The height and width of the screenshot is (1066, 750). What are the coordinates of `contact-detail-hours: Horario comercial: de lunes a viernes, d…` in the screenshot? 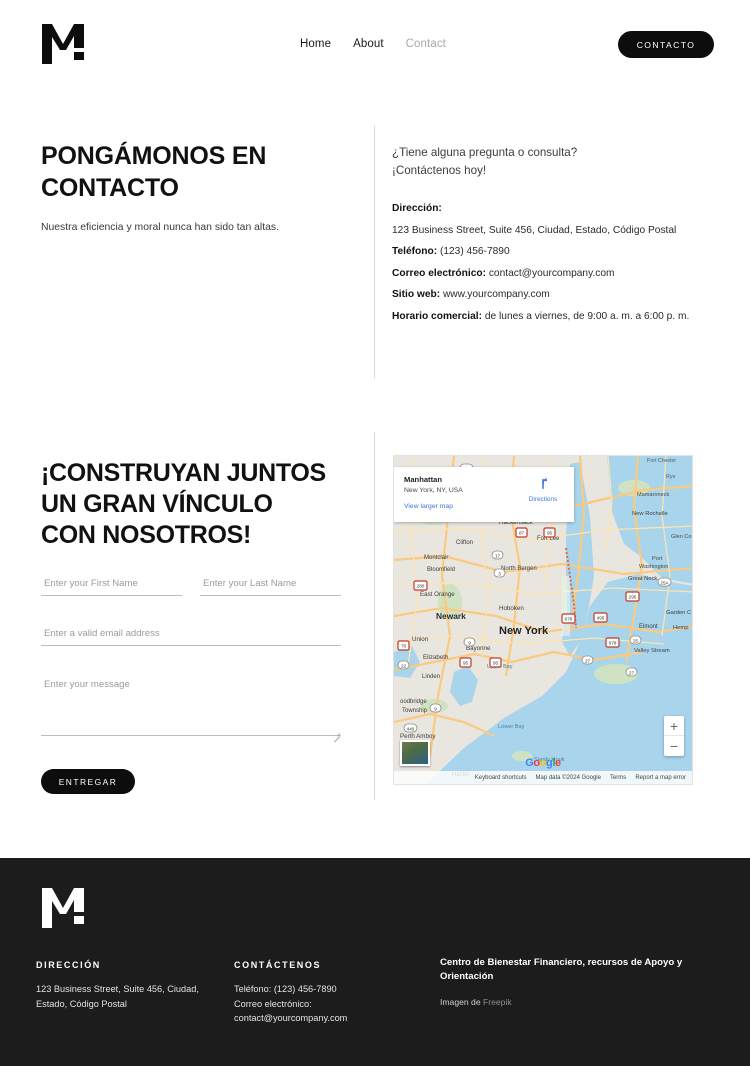 It's located at (541, 316).